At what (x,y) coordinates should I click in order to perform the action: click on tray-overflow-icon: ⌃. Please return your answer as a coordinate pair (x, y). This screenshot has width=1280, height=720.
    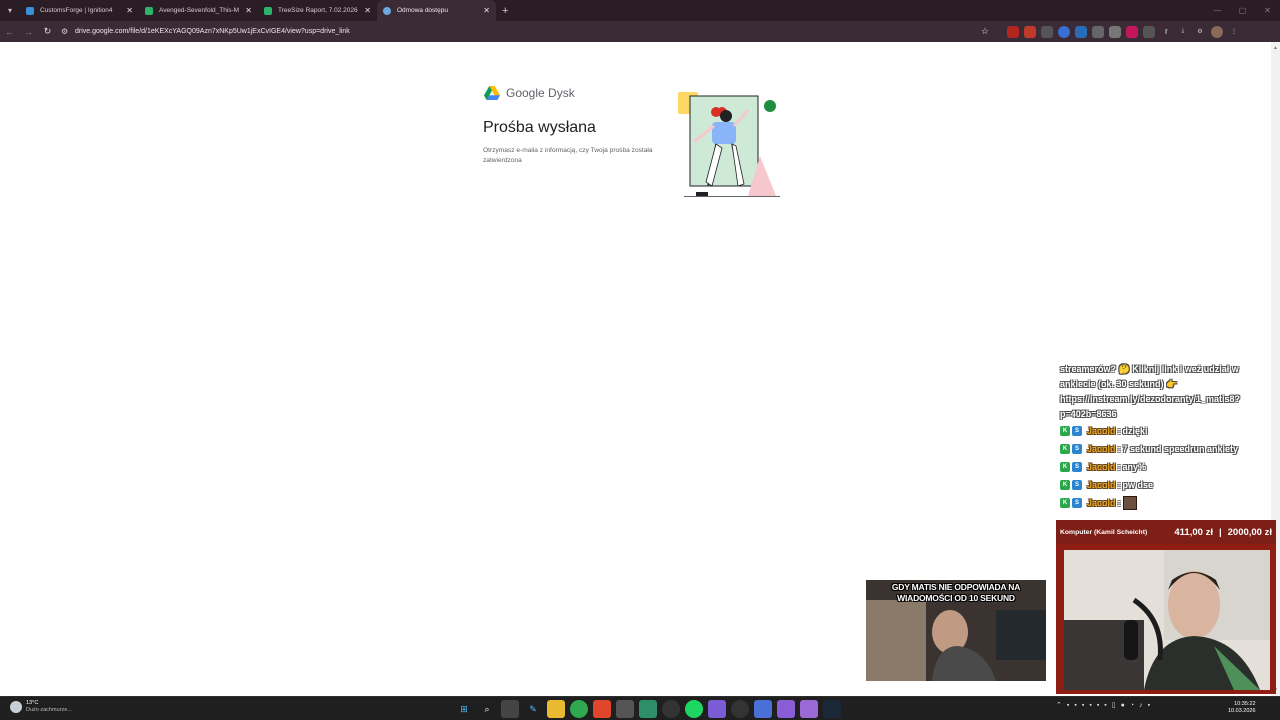
    Looking at the image, I should click on (1059, 705).